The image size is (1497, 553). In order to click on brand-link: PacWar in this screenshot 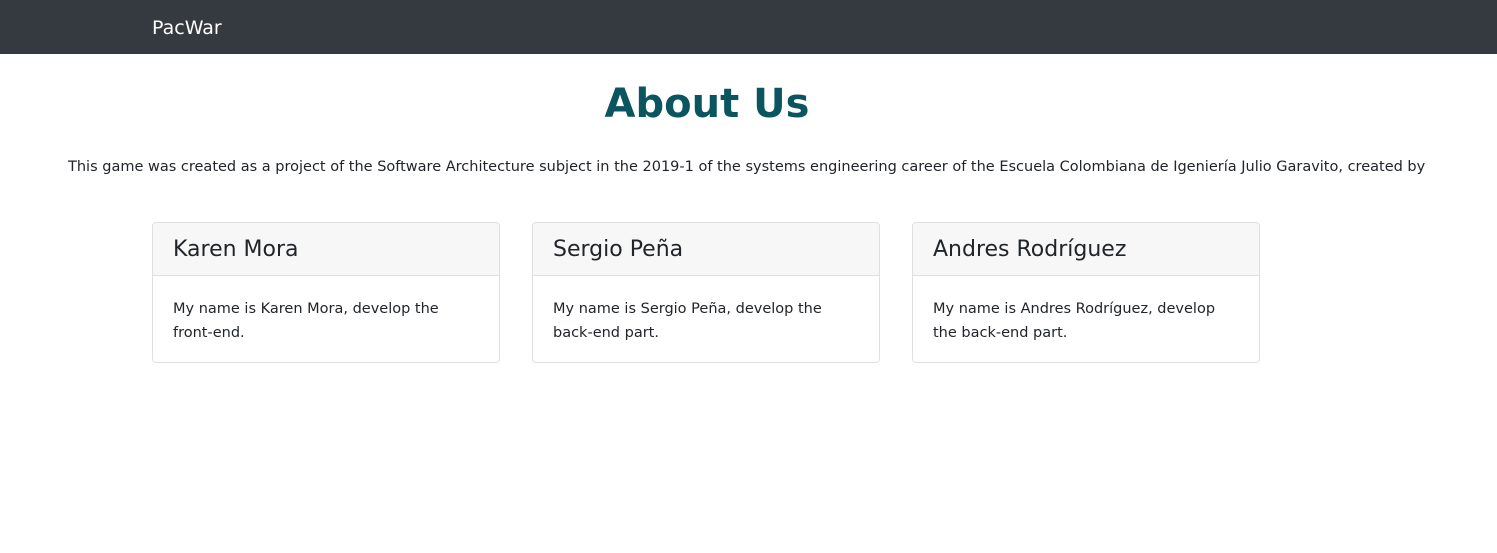, I will do `click(187, 28)`.